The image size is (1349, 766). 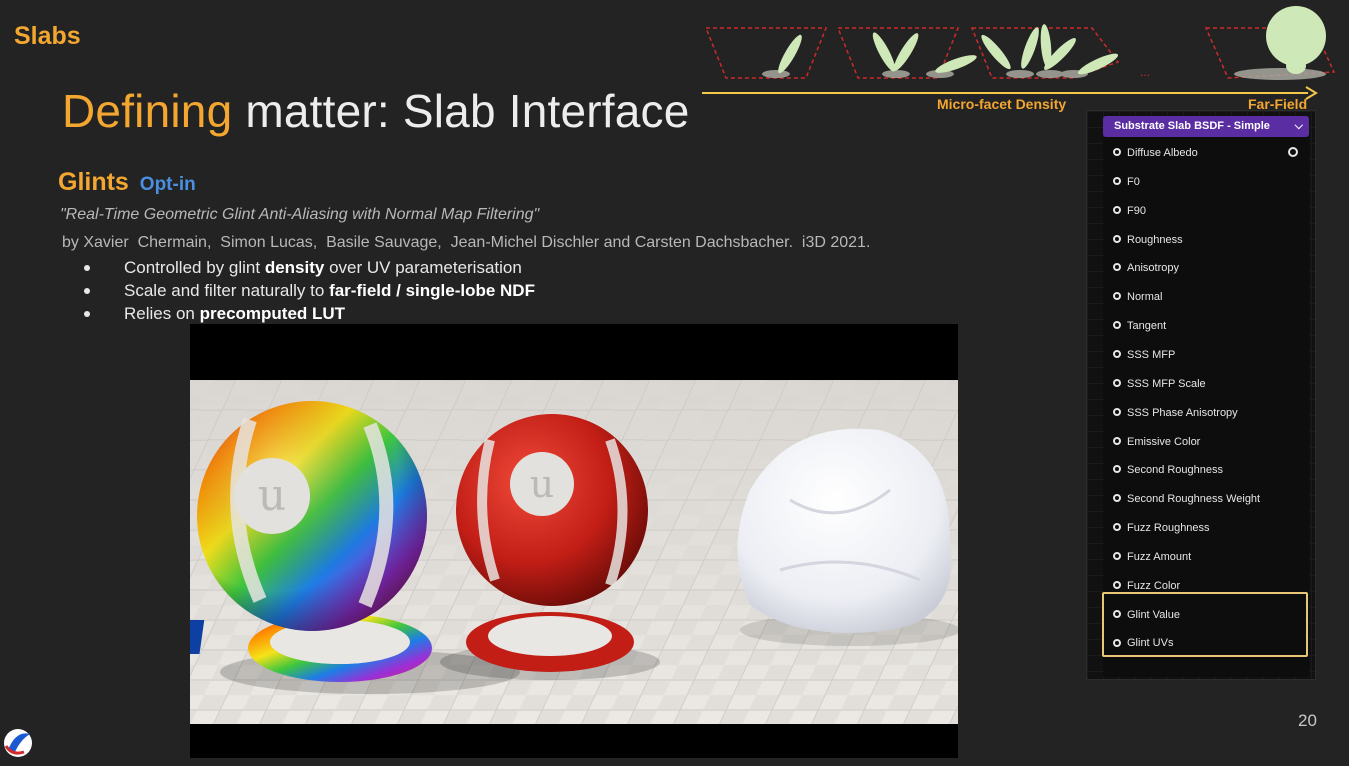 I want to click on title-rest: matter: Slab Interface, so click(x=461, y=111).